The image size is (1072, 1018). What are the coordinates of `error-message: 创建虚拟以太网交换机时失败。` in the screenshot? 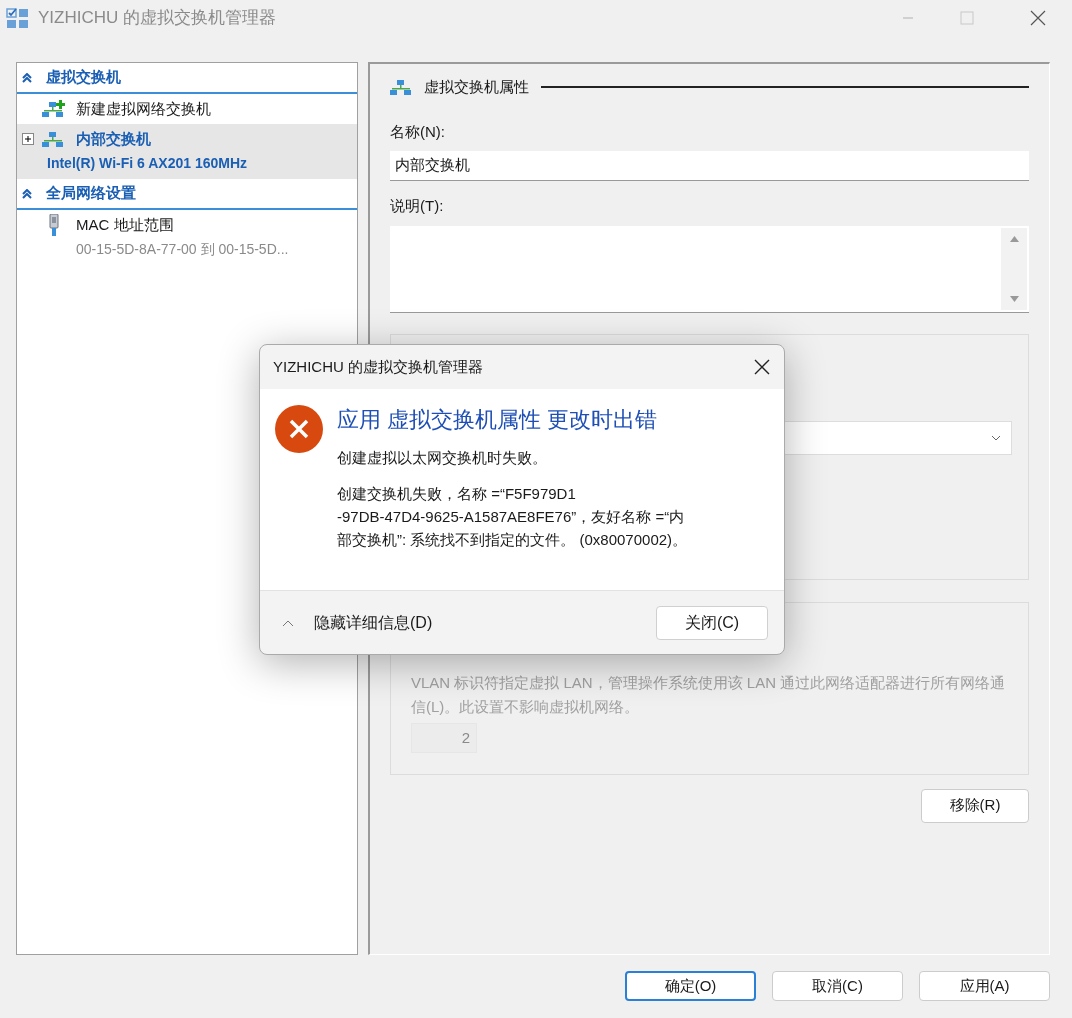 It's located at (442, 458).